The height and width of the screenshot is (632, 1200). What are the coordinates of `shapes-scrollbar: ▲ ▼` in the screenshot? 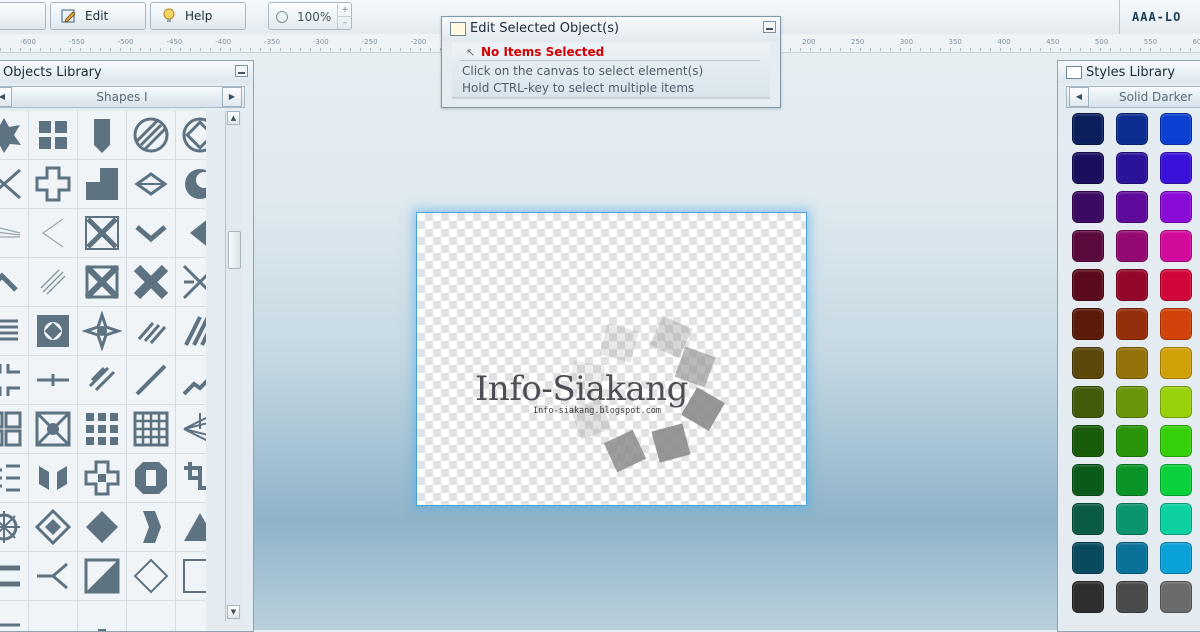 It's located at (233, 366).